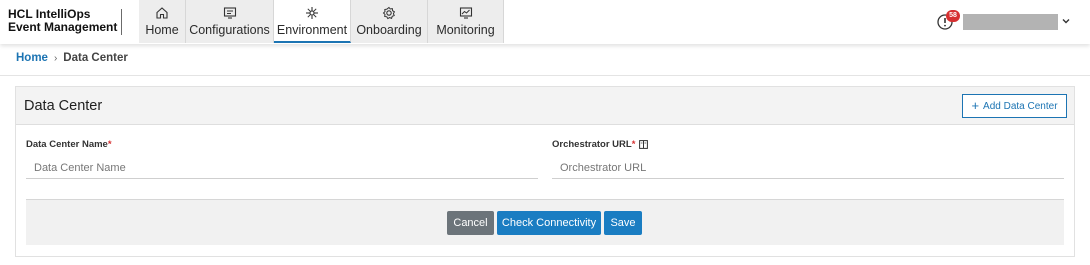 This screenshot has width=1090, height=265. Describe the element at coordinates (1010, 22) in the screenshot. I see `user-menu` at that location.